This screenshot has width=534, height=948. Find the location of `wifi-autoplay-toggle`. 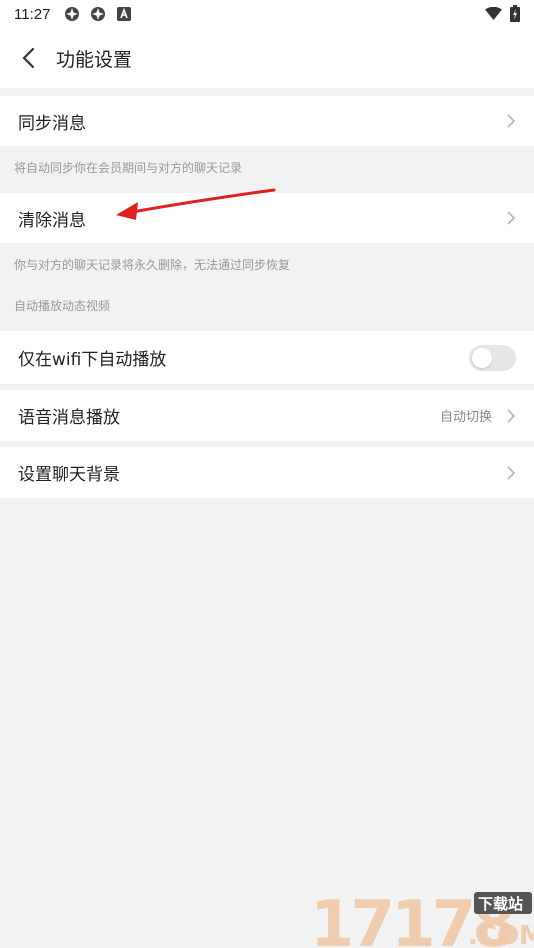

wifi-autoplay-toggle is located at coordinates (492, 357).